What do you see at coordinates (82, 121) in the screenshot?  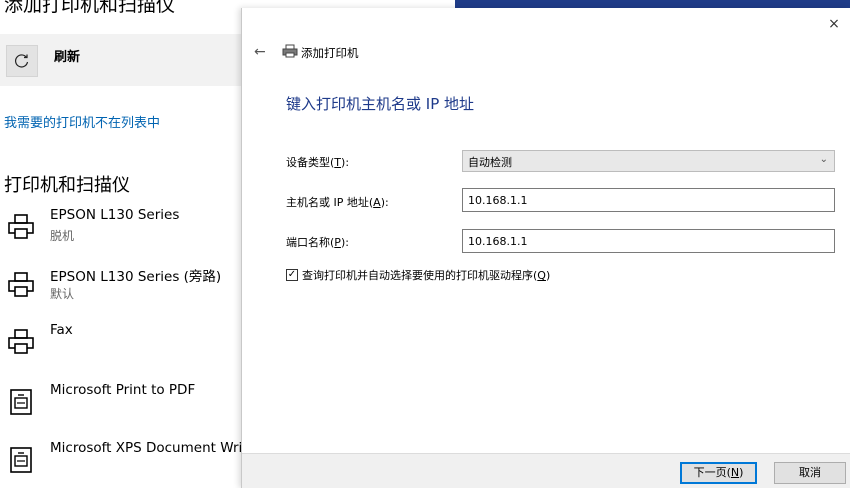 I see `printer-not-listed-link: 我需要的打印机不在列表中` at bounding box center [82, 121].